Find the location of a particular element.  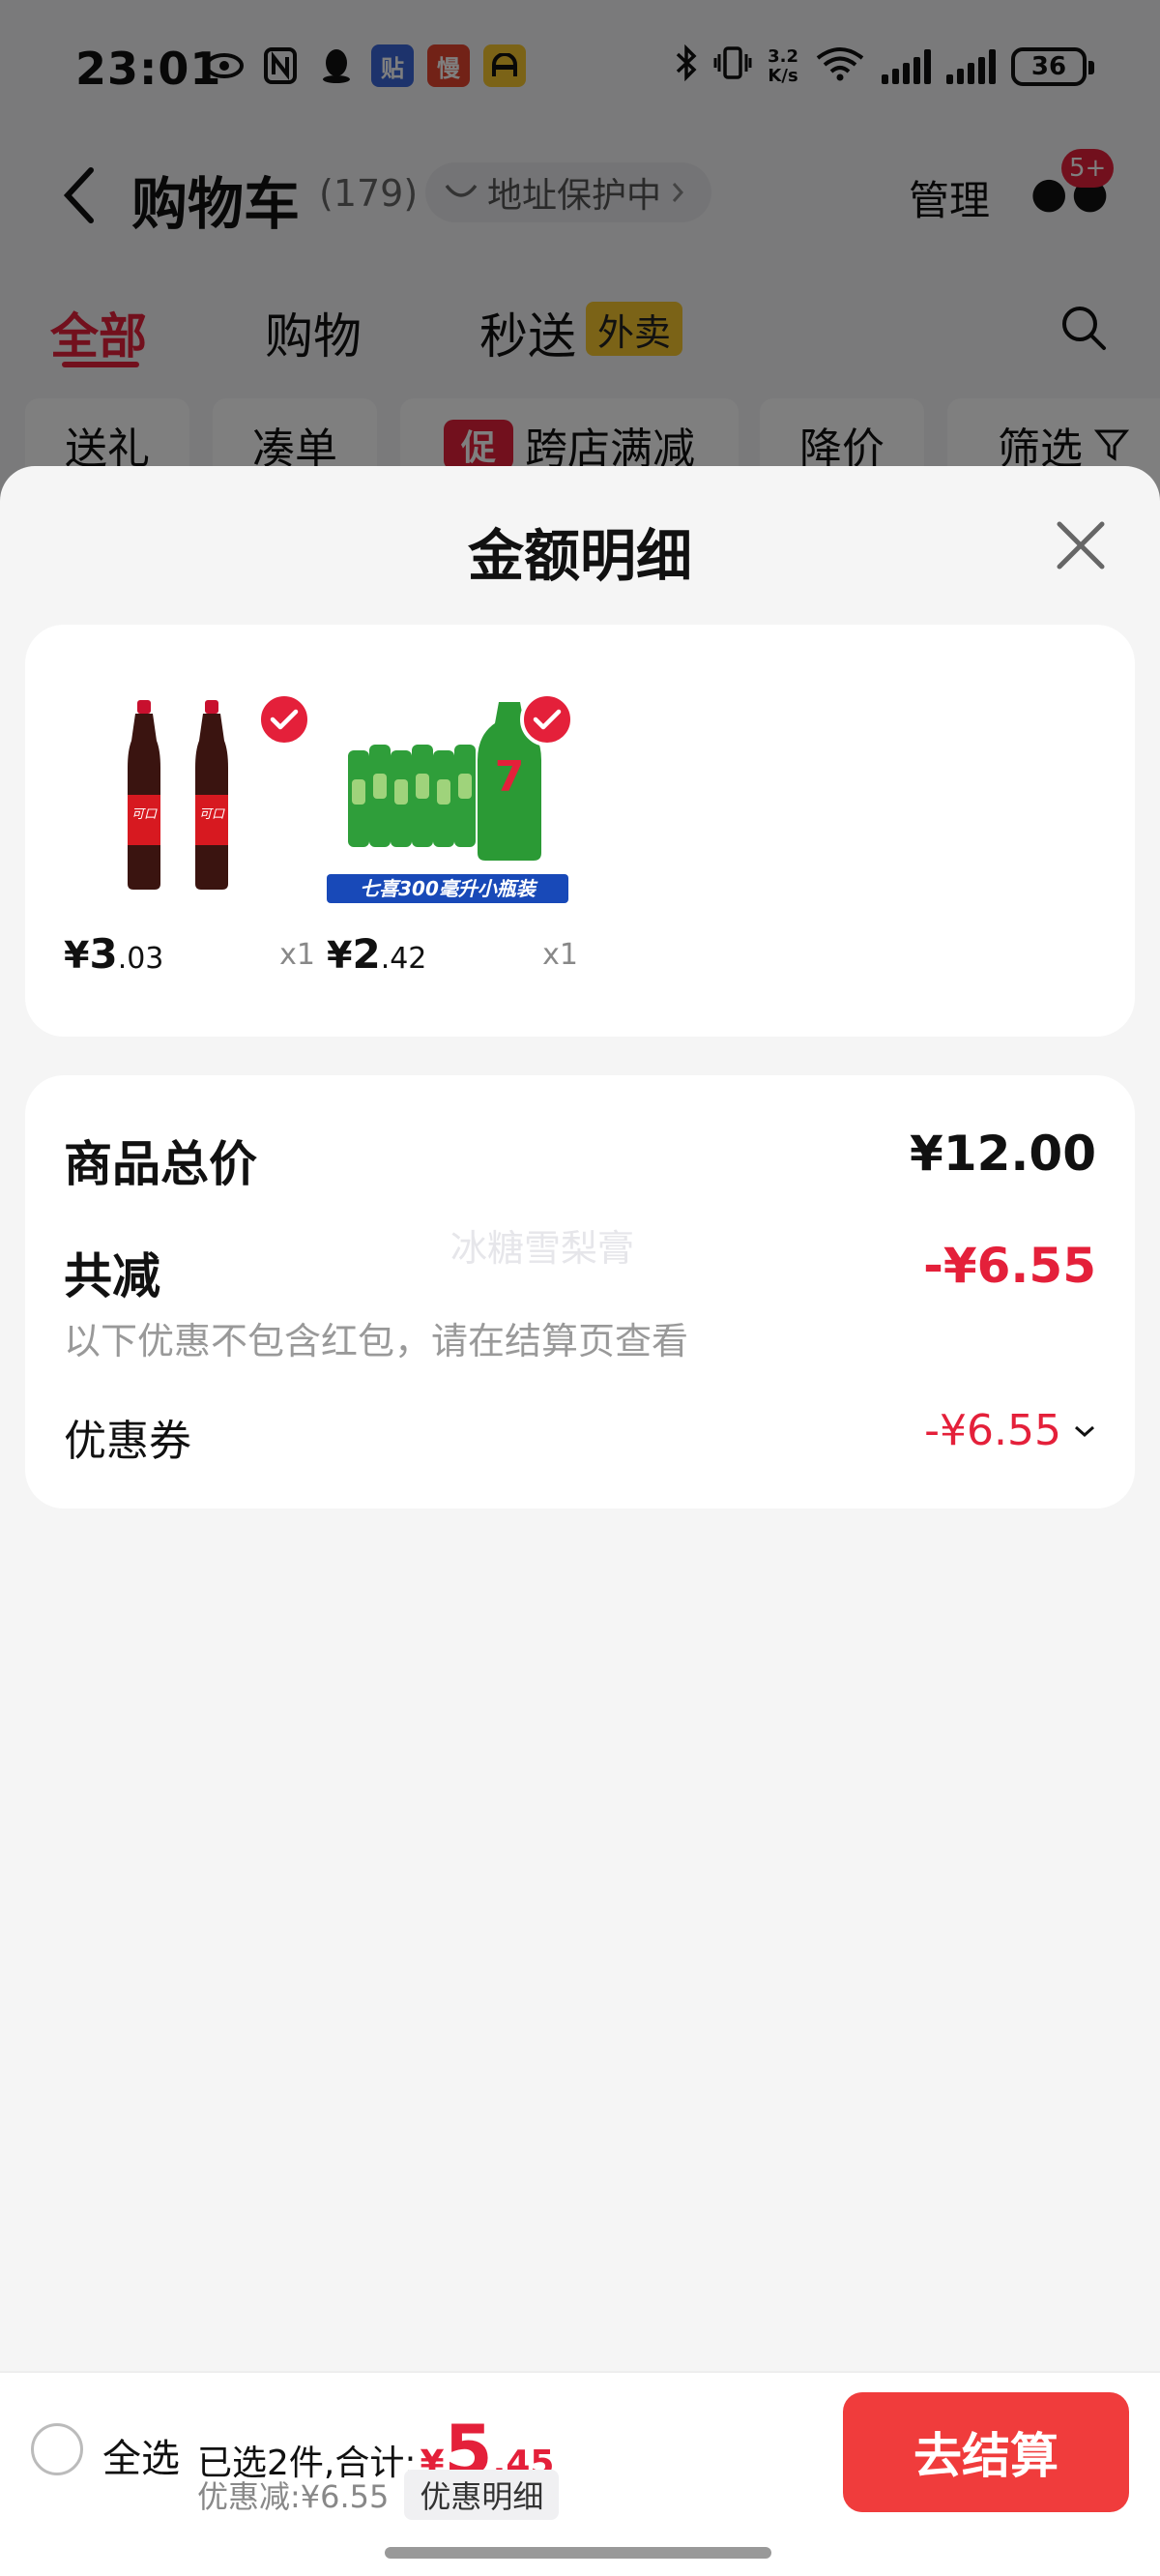

home-indicator is located at coordinates (578, 2553).